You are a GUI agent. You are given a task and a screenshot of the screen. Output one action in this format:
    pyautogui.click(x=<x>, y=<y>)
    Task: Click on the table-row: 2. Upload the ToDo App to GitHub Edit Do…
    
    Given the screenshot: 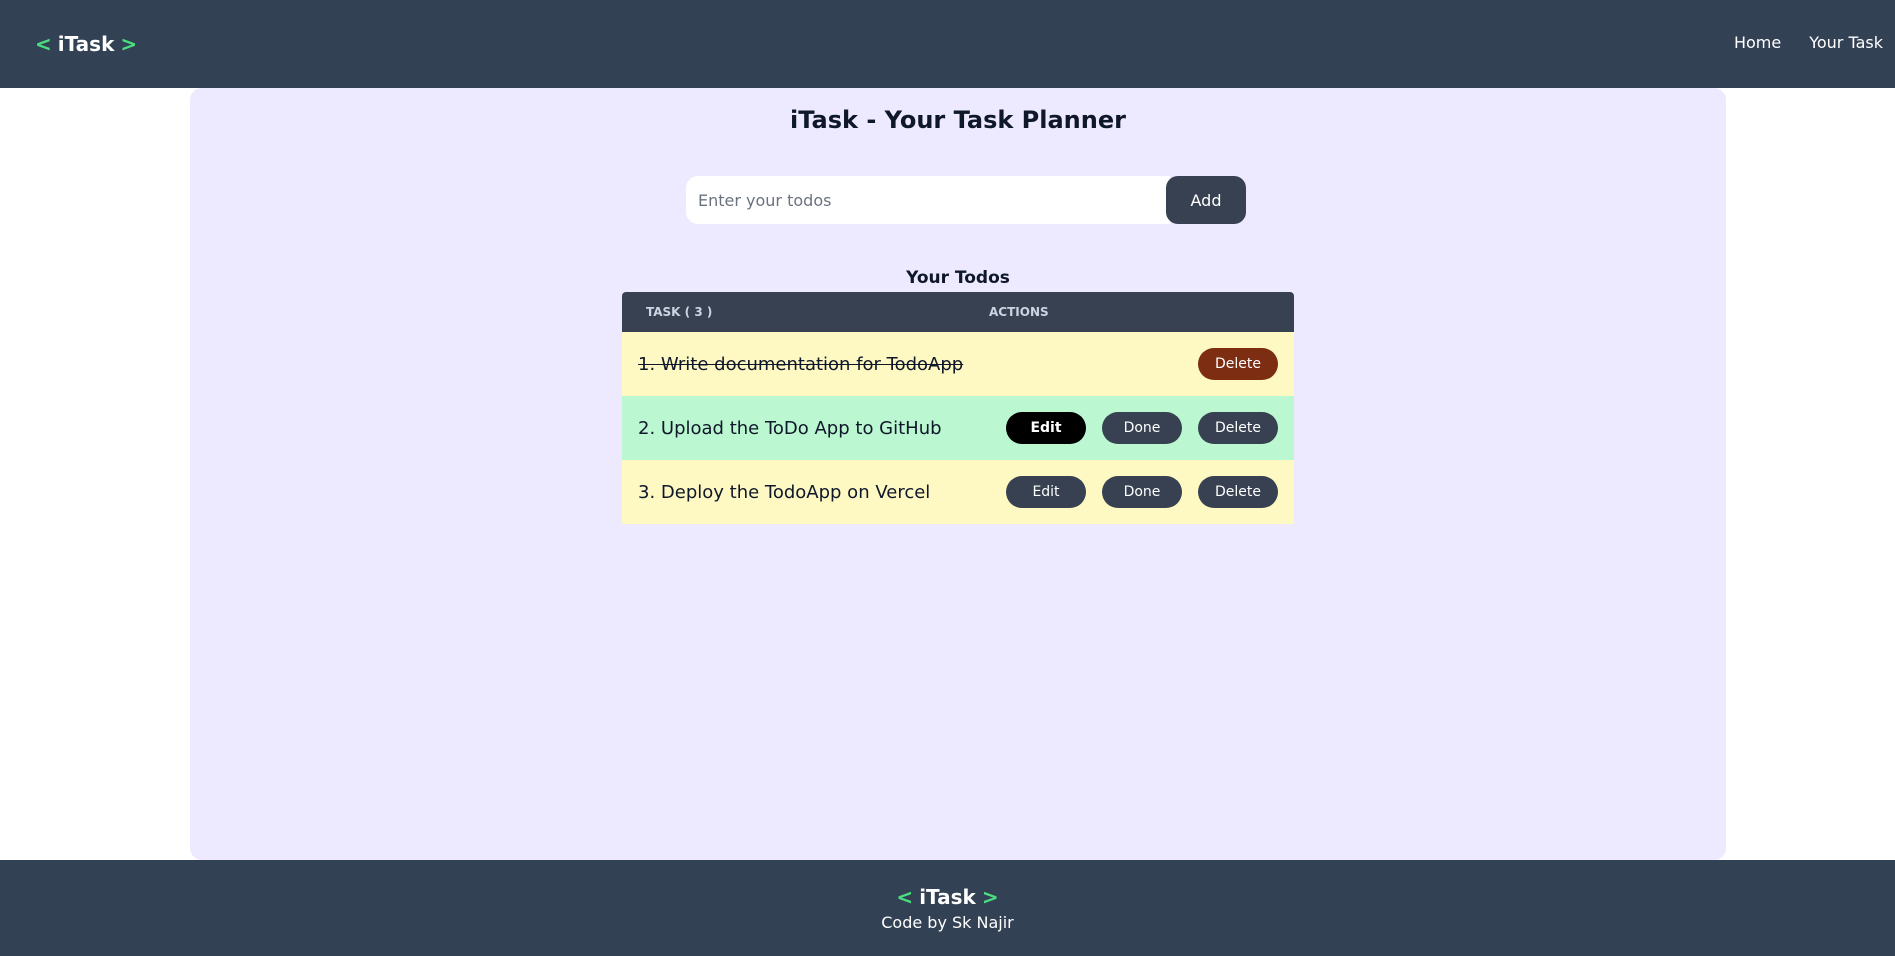 What is the action you would take?
    pyautogui.click(x=958, y=428)
    